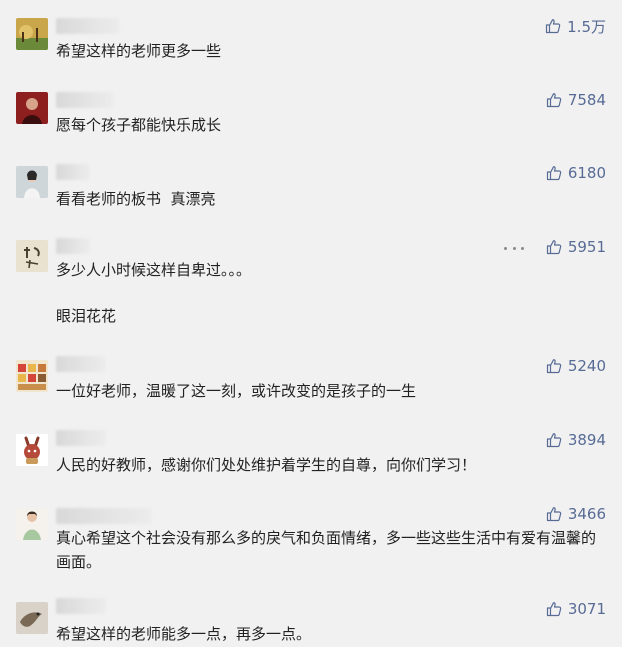 Image resolution: width=622 pixels, height=647 pixels. What do you see at coordinates (586, 247) in the screenshot?
I see `like-count: 5951` at bounding box center [586, 247].